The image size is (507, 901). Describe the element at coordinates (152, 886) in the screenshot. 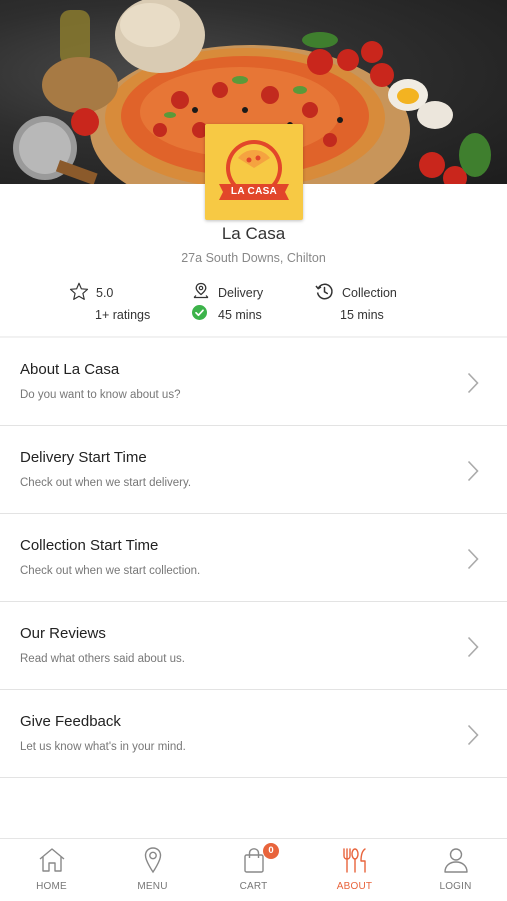

I see `tab-label: MENU` at that location.